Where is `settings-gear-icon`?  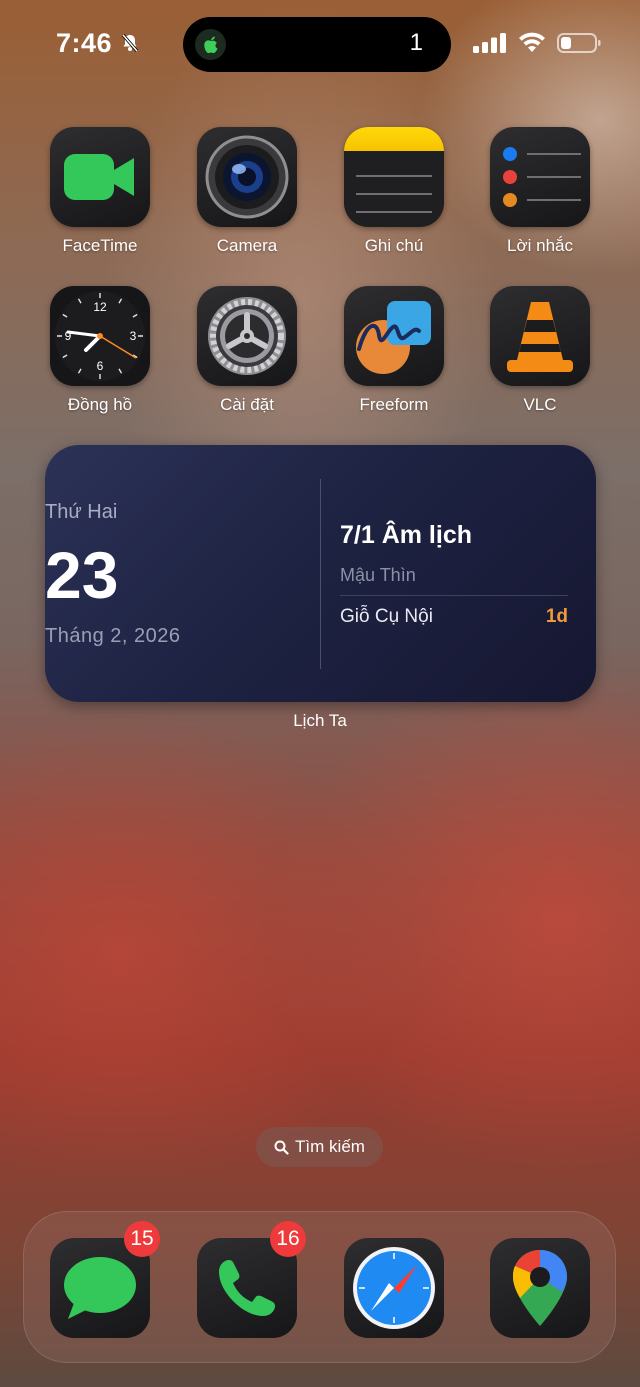 settings-gear-icon is located at coordinates (247, 336).